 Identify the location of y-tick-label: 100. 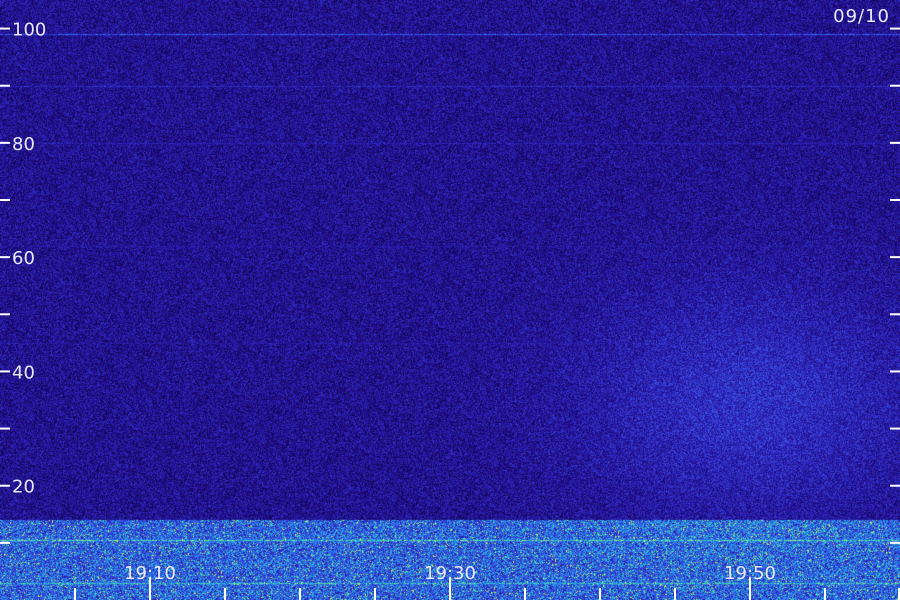
(29, 30).